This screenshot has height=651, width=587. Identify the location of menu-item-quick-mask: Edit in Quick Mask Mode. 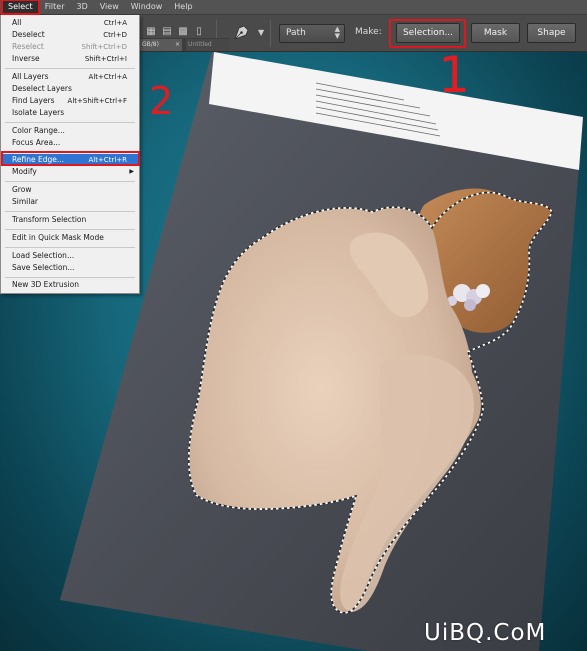
(70, 238).